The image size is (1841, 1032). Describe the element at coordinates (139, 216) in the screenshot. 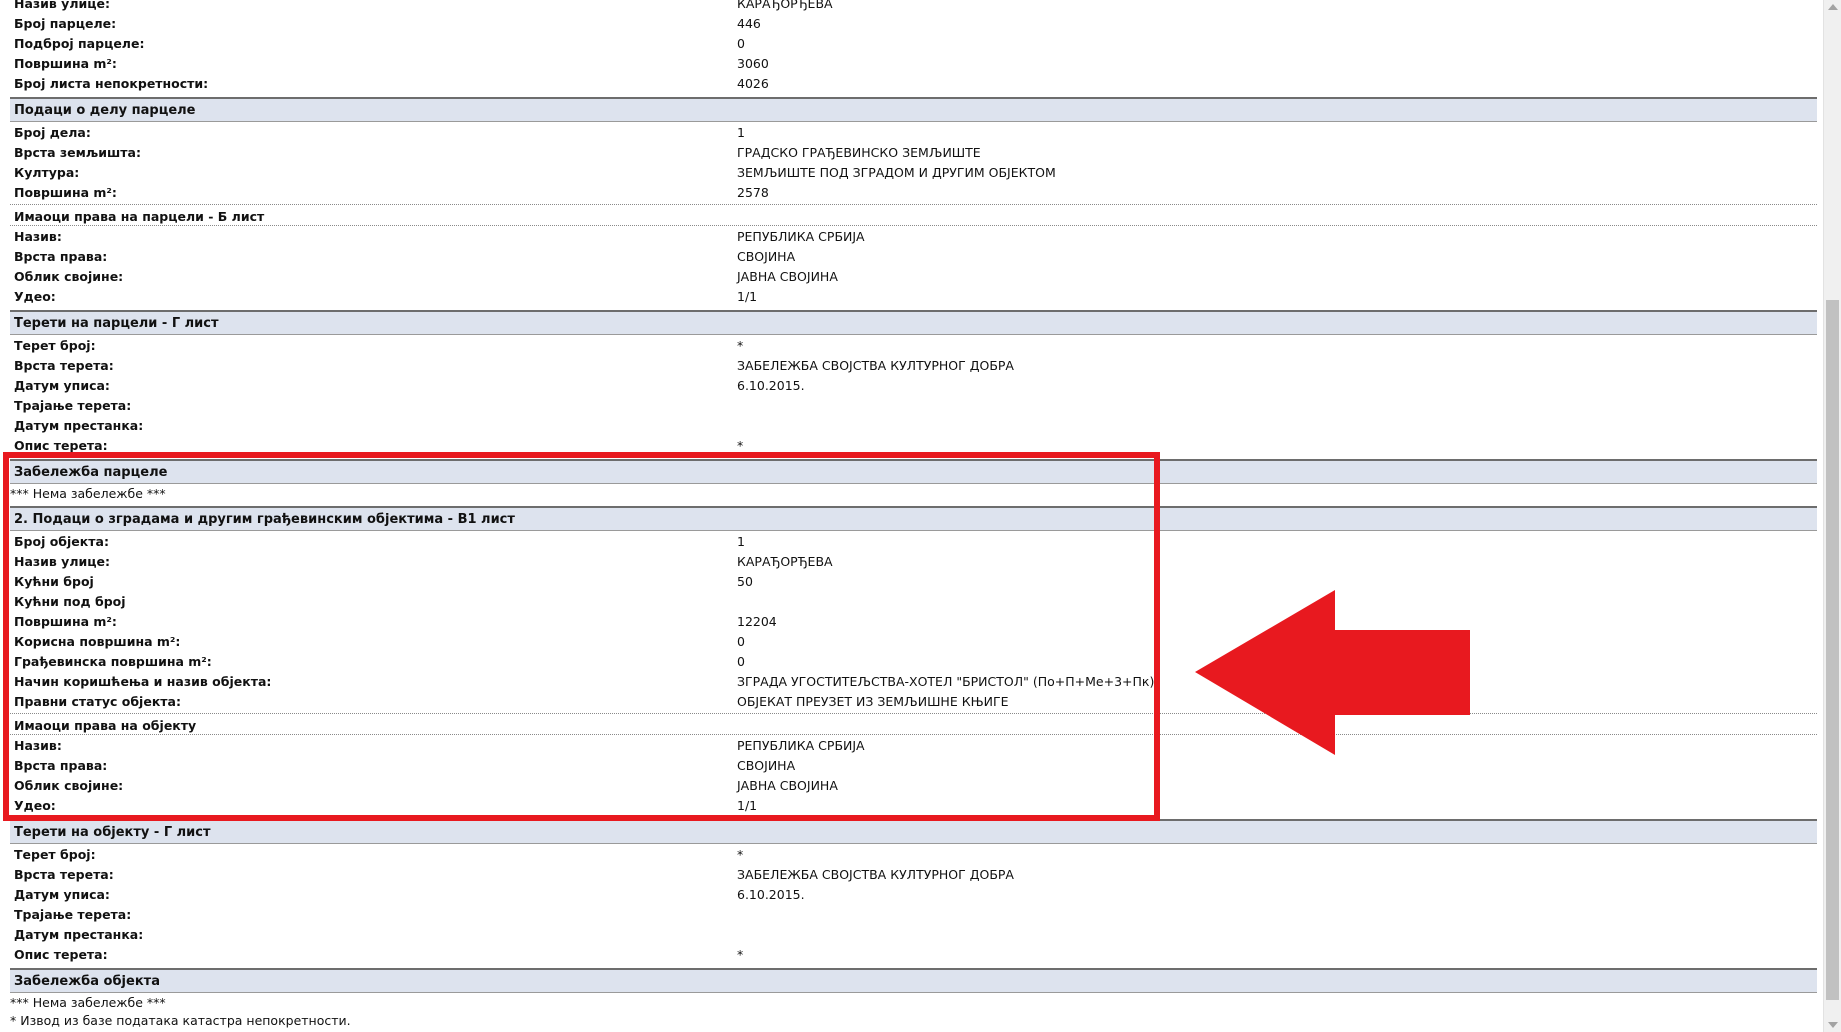

I see `subsection-title: Имаоци права на парцели - Б лист` at that location.